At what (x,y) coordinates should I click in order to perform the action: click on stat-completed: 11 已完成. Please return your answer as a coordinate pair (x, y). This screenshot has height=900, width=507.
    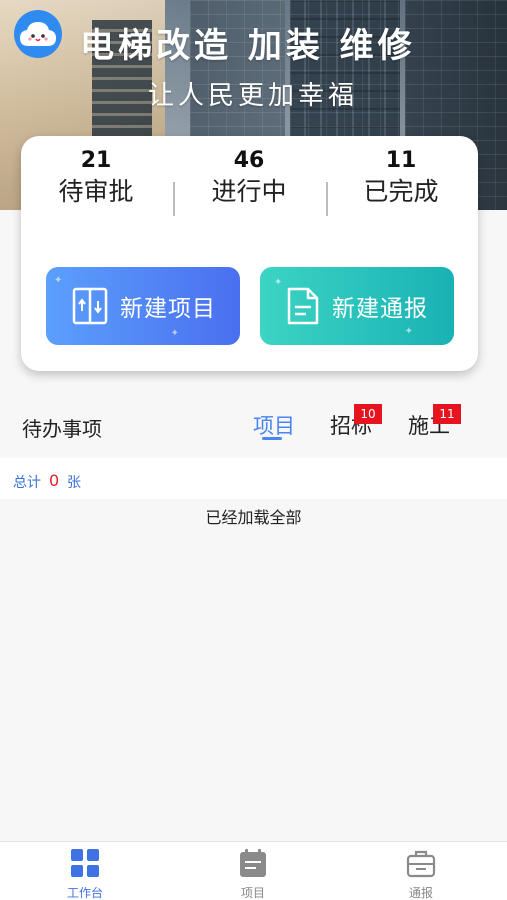
    Looking at the image, I should click on (401, 177).